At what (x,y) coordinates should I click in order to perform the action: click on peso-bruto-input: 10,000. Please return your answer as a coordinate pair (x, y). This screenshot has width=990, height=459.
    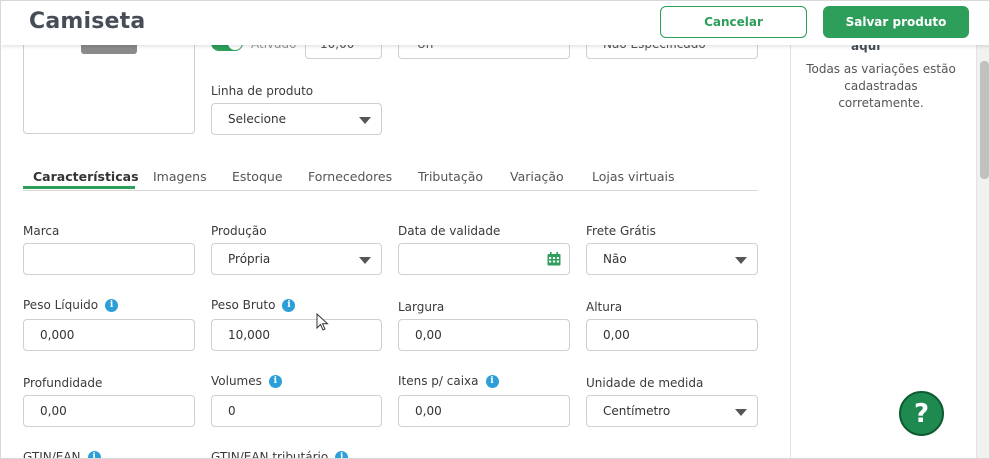
    Looking at the image, I should click on (296, 335).